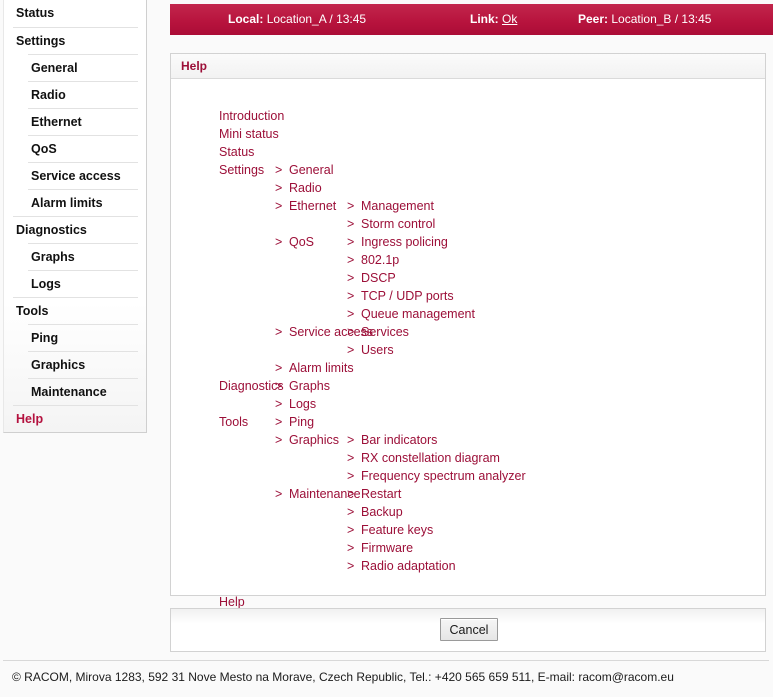 This screenshot has height=697, width=773. What do you see at coordinates (83, 337) in the screenshot?
I see `sidebar-item-ping: Ping` at bounding box center [83, 337].